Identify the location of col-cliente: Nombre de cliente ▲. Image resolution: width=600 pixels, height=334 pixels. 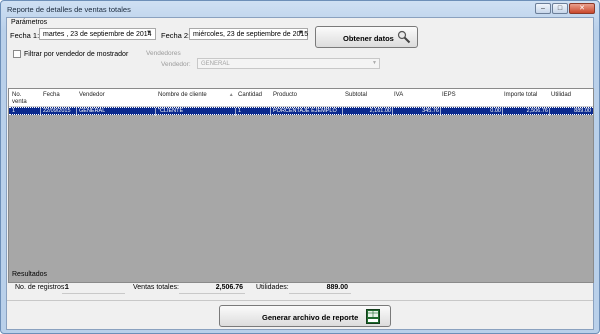
(196, 95).